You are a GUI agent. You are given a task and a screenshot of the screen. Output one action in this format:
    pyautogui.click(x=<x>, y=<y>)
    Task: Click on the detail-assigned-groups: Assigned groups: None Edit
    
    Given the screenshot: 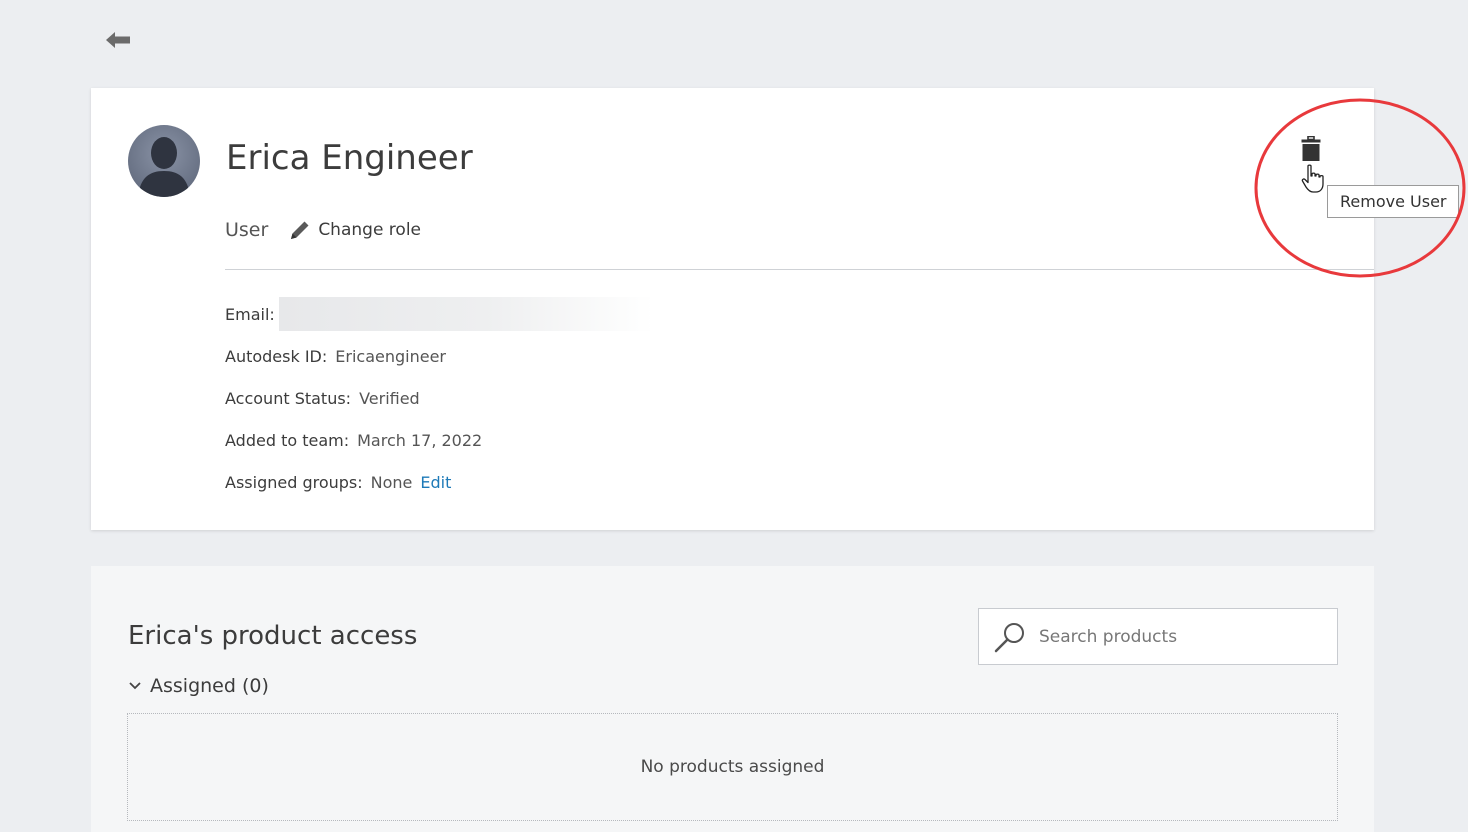 What is the action you would take?
    pyautogui.click(x=439, y=482)
    